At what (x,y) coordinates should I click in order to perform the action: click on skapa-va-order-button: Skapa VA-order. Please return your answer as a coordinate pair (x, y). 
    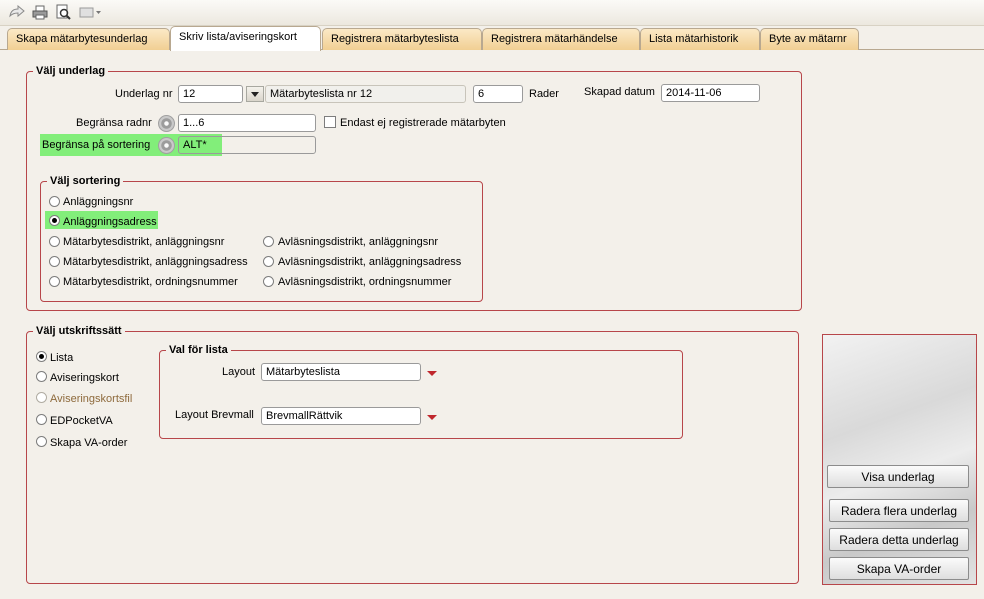
    Looking at the image, I should click on (899, 568).